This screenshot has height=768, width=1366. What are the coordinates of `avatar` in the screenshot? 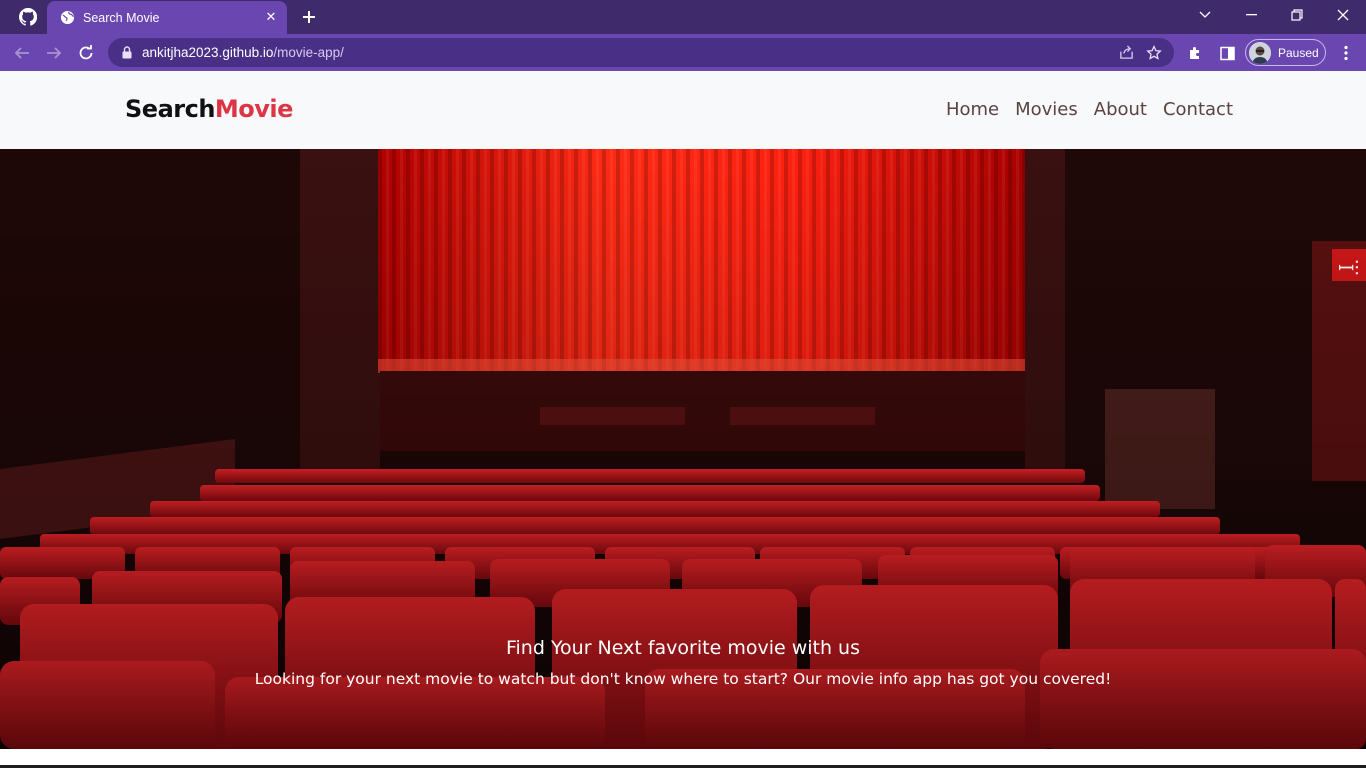 It's located at (1260, 52).